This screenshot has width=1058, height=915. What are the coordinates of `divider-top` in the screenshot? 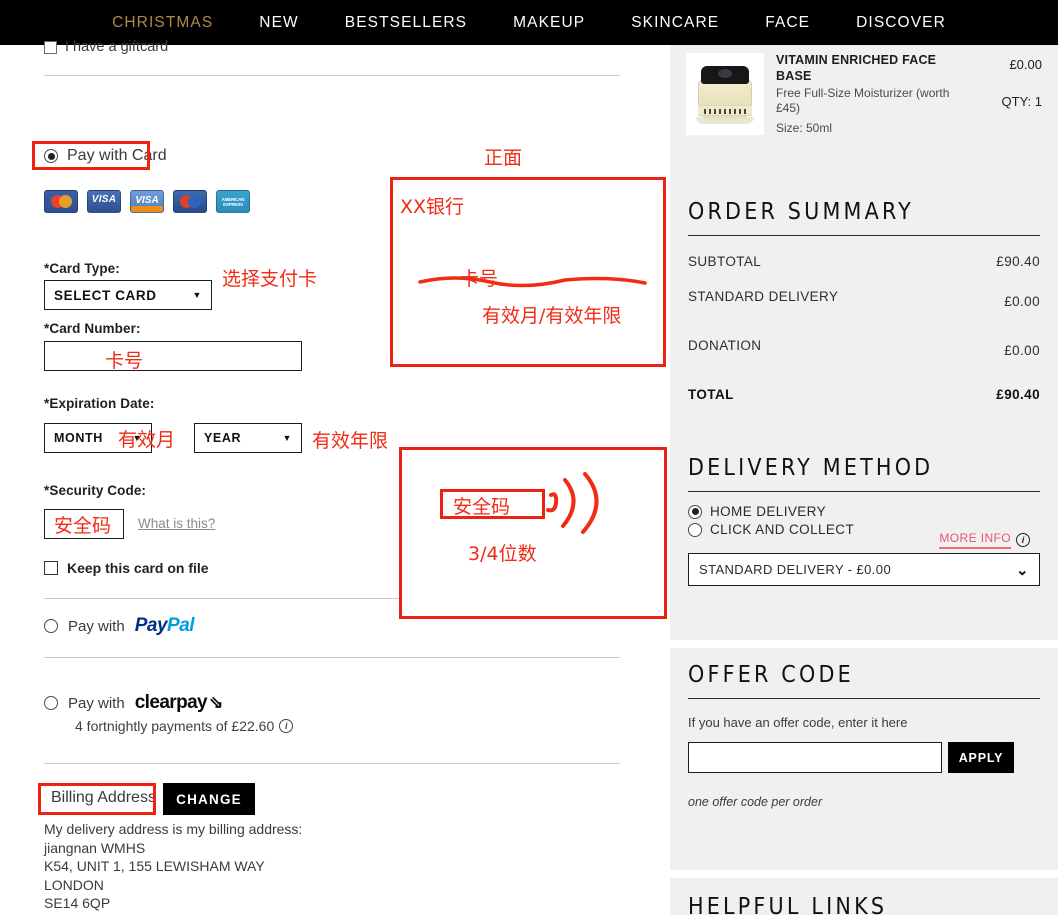 It's located at (332, 75).